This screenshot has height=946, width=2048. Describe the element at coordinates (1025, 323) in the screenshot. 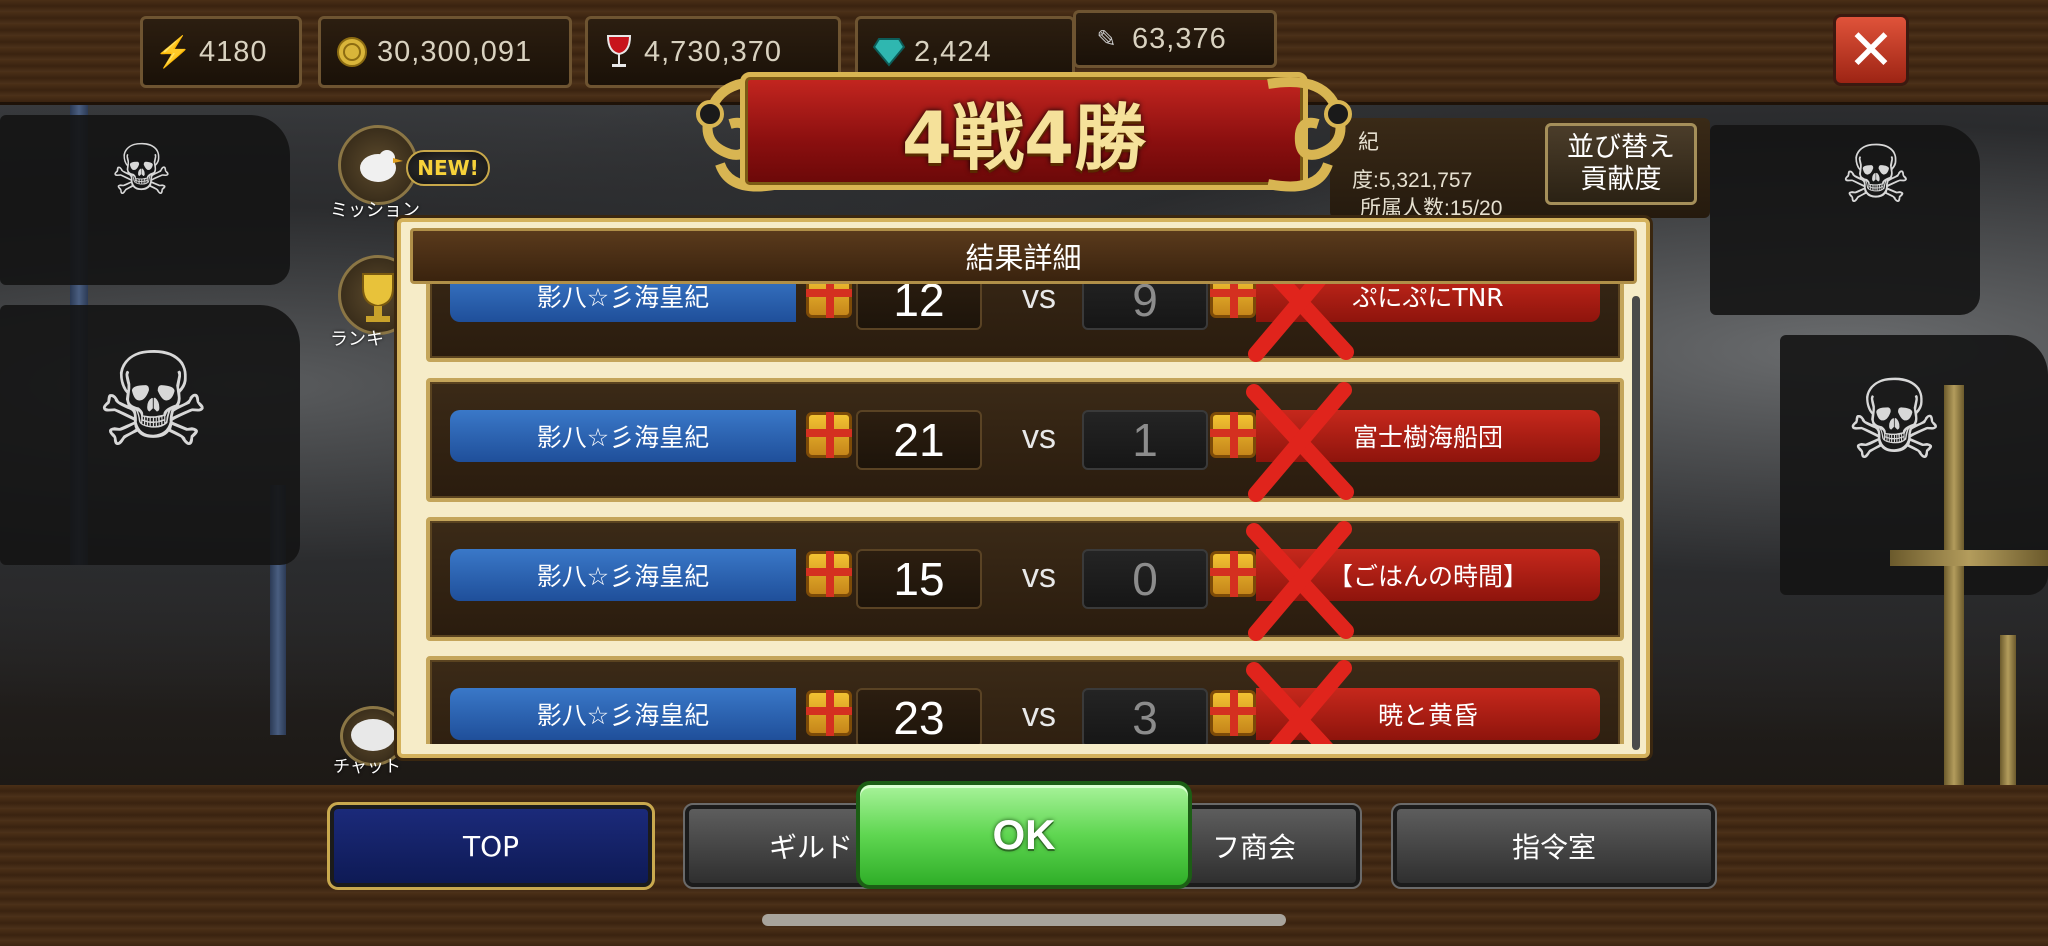

I see `match-row: 影八☆彡海皇紀 12 vs 9 ぷにぷにTNR` at that location.